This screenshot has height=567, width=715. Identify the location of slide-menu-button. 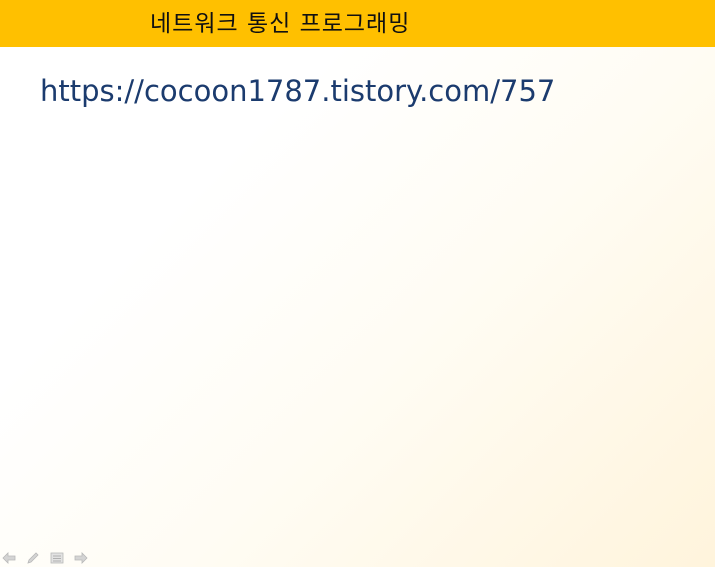
(57, 558).